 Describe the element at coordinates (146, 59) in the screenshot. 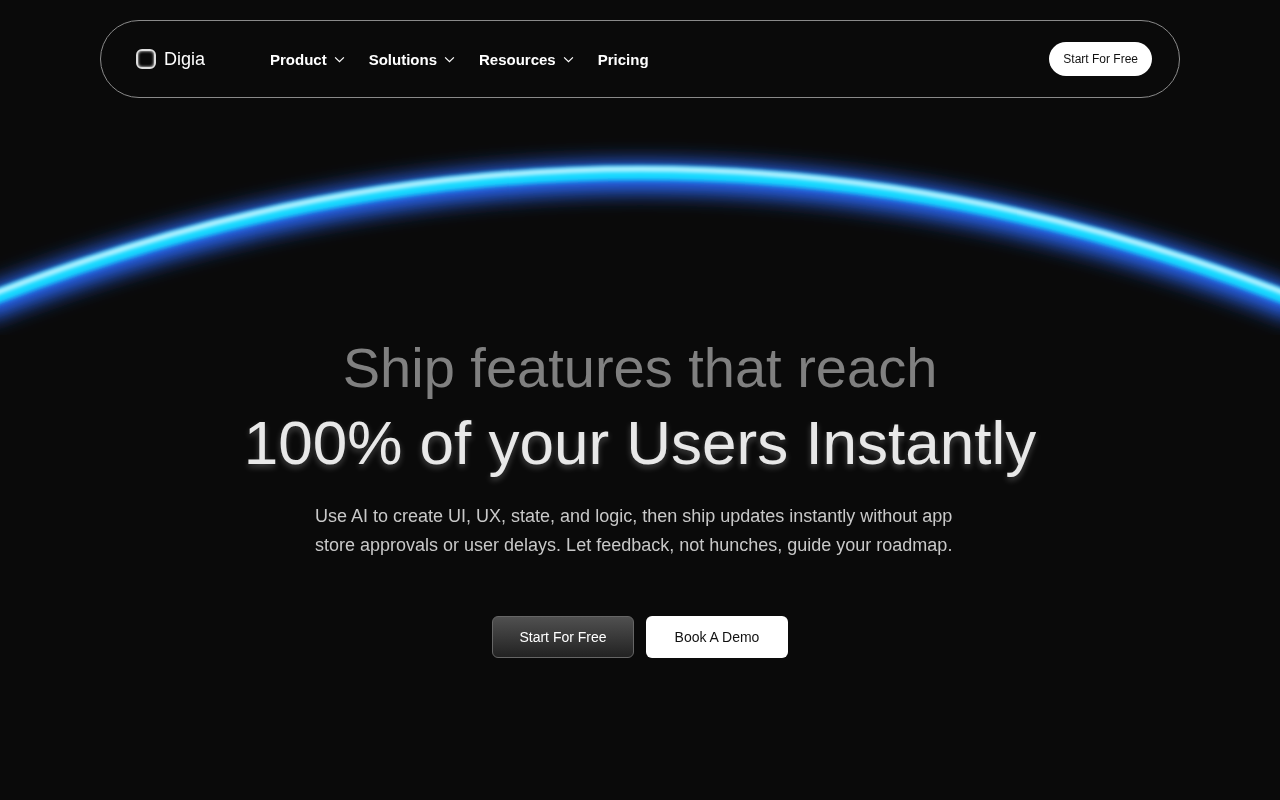

I see `logo-icon` at that location.